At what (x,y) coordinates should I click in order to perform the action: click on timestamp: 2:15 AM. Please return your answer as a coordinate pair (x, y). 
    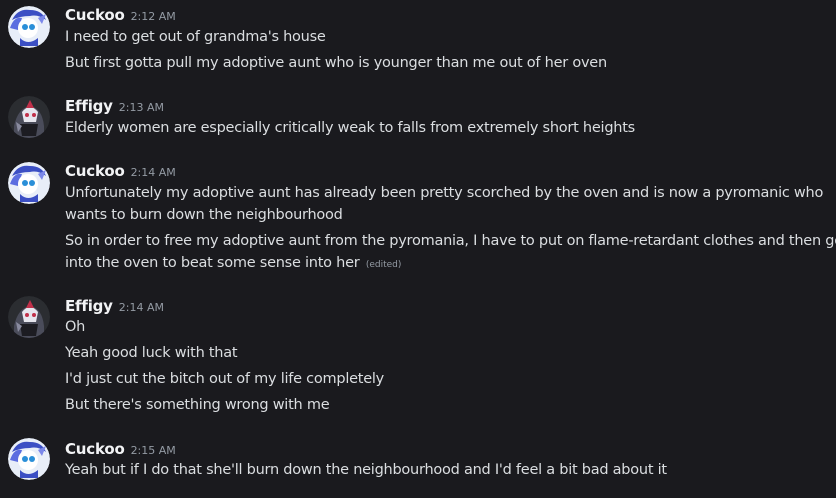
    Looking at the image, I should click on (153, 450).